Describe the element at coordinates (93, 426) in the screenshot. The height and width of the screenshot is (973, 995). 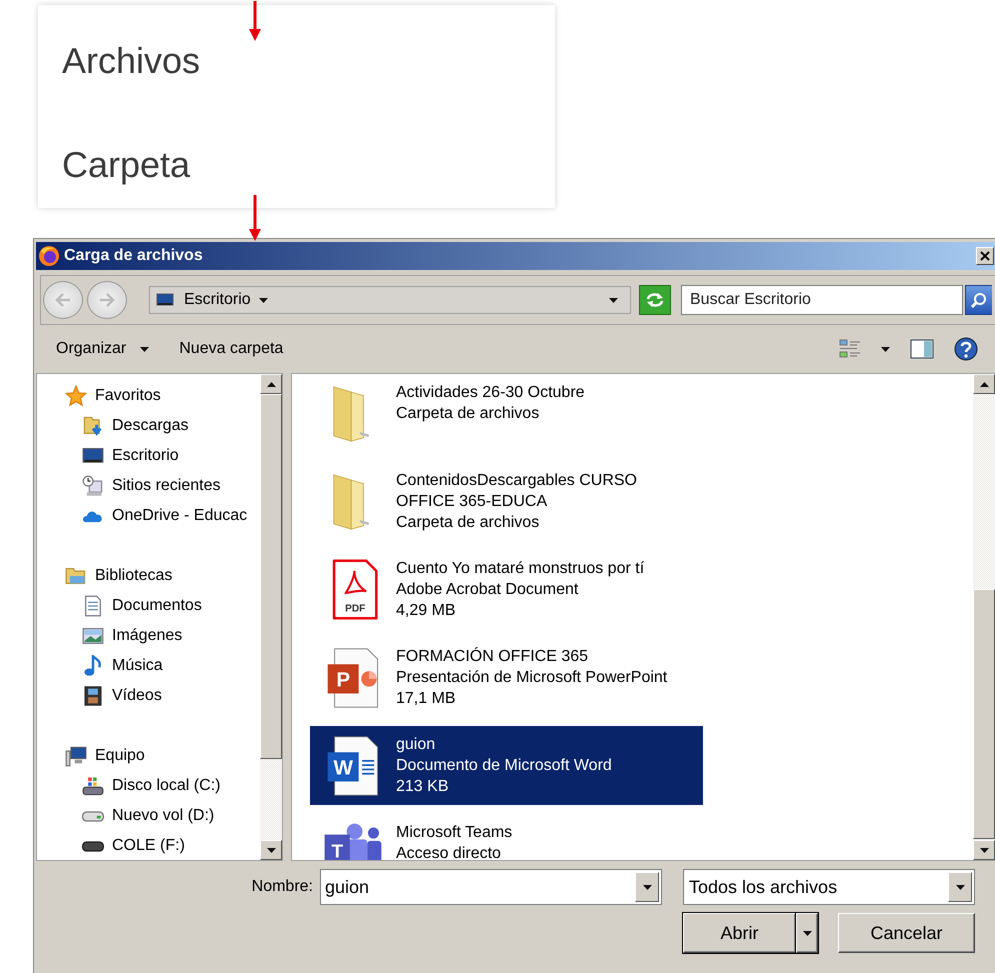
I see `folder-download-icon` at that location.